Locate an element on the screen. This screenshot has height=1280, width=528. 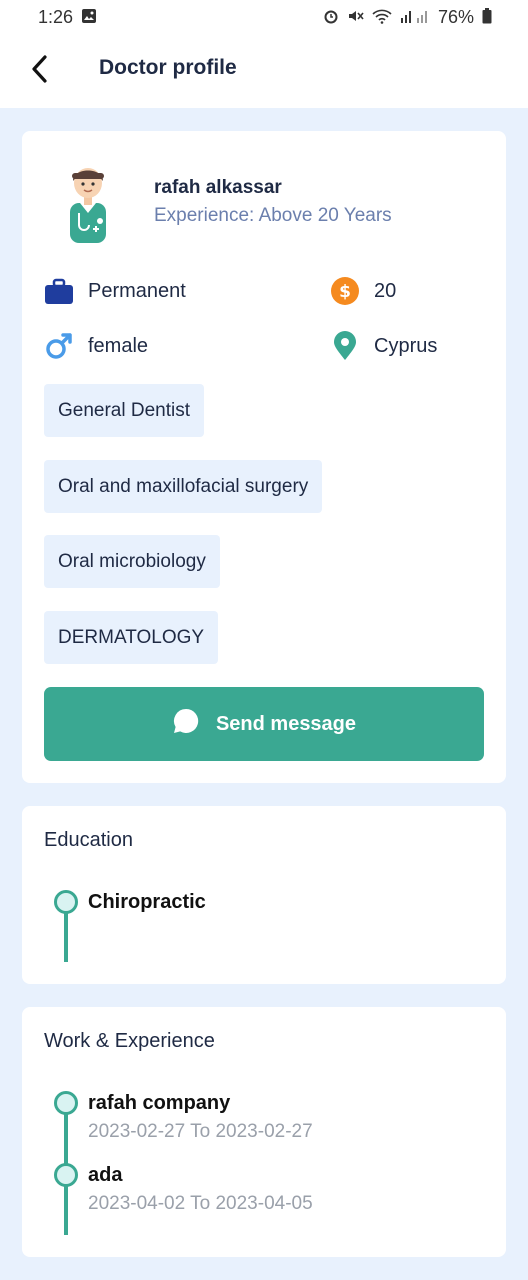
mute-icon is located at coordinates (355, 17).